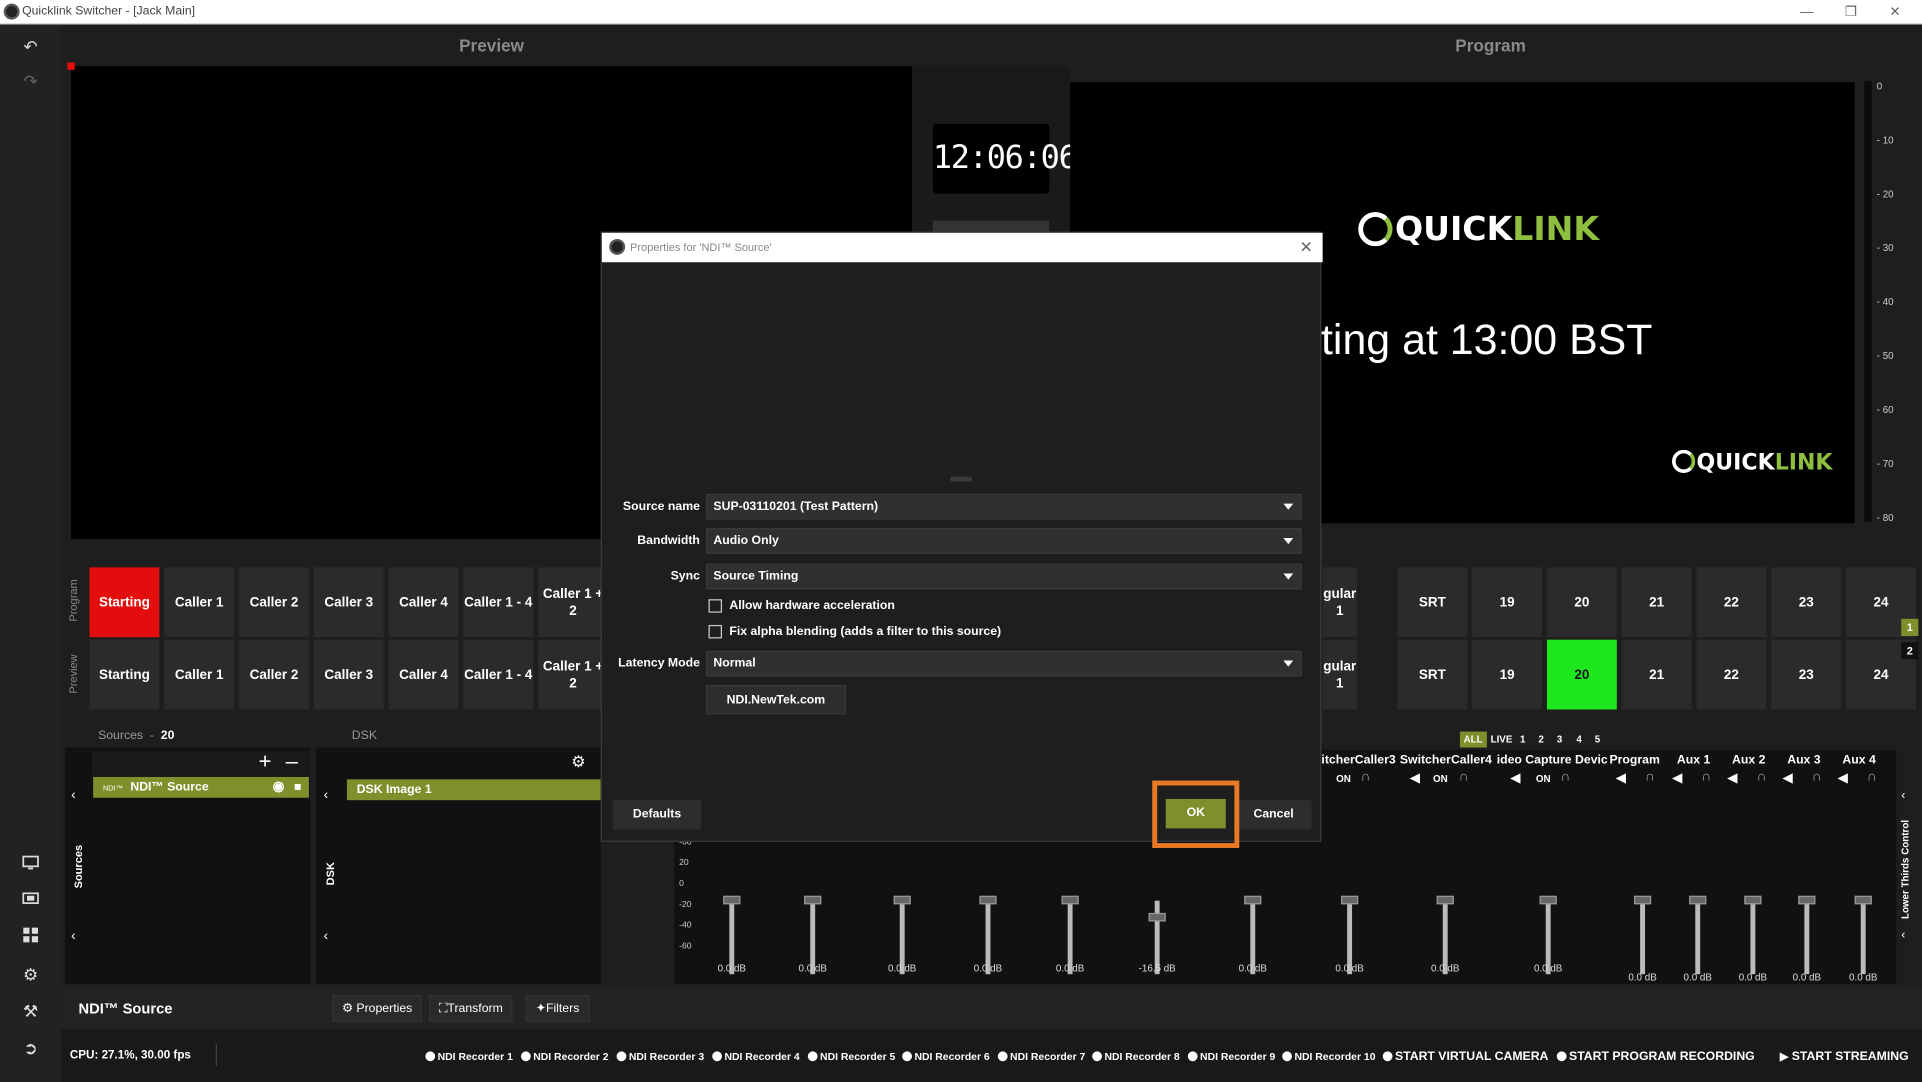 The width and height of the screenshot is (1922, 1082). Describe the element at coordinates (1231, 1056) in the screenshot. I see `ndi-recorder-button: NDI Recorder 9` at that location.